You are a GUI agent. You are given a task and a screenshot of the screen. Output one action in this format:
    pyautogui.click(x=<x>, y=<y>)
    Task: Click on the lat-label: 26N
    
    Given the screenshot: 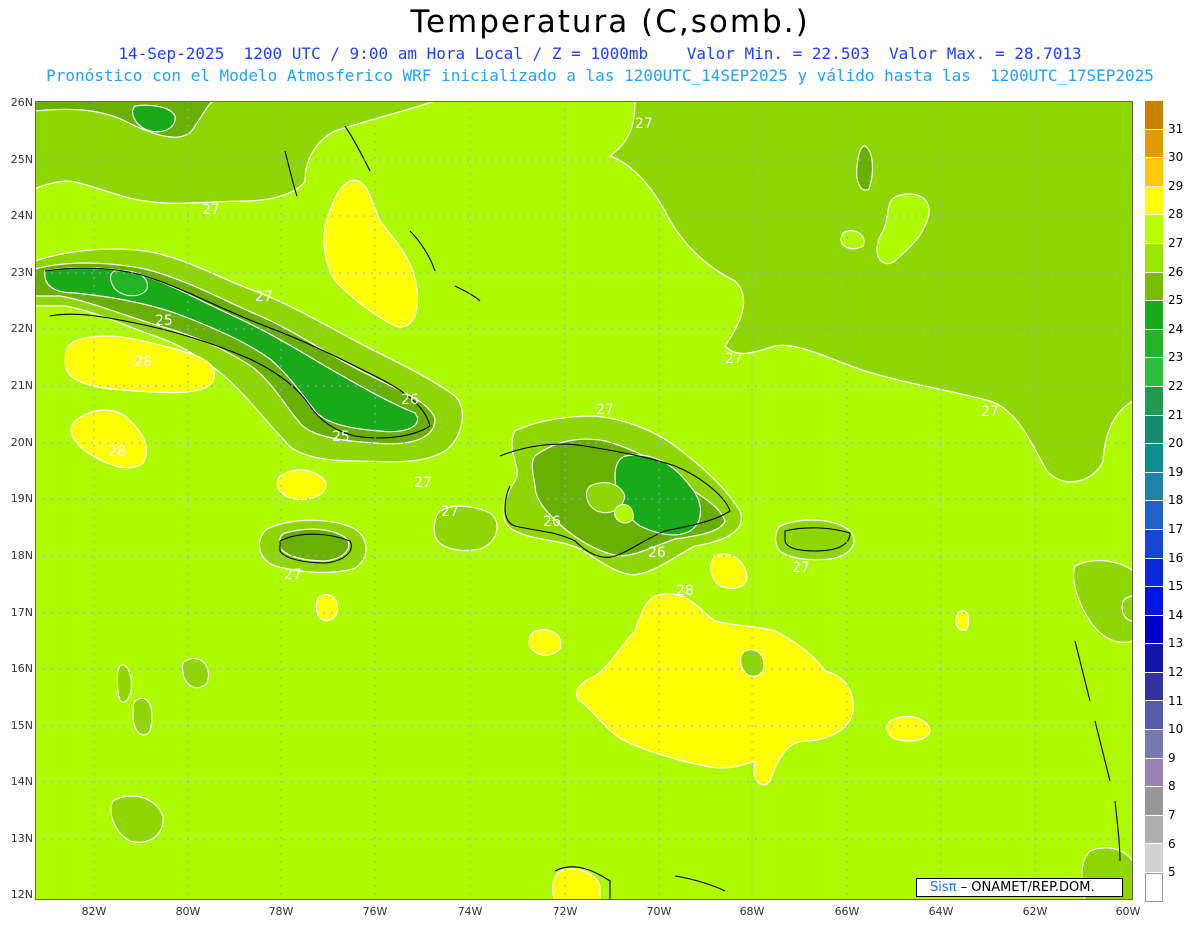 What is the action you would take?
    pyautogui.click(x=21, y=102)
    